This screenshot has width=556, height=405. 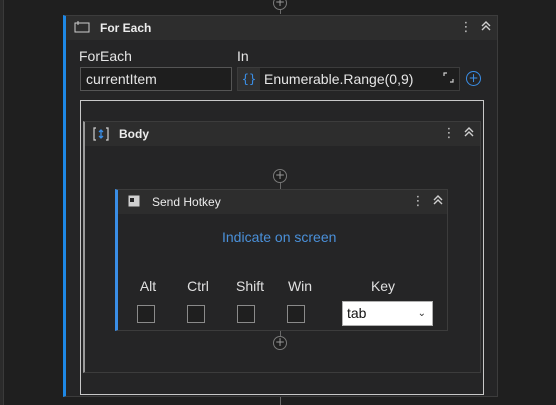 I want to click on add-activity-top-icon: +, so click(x=280, y=5).